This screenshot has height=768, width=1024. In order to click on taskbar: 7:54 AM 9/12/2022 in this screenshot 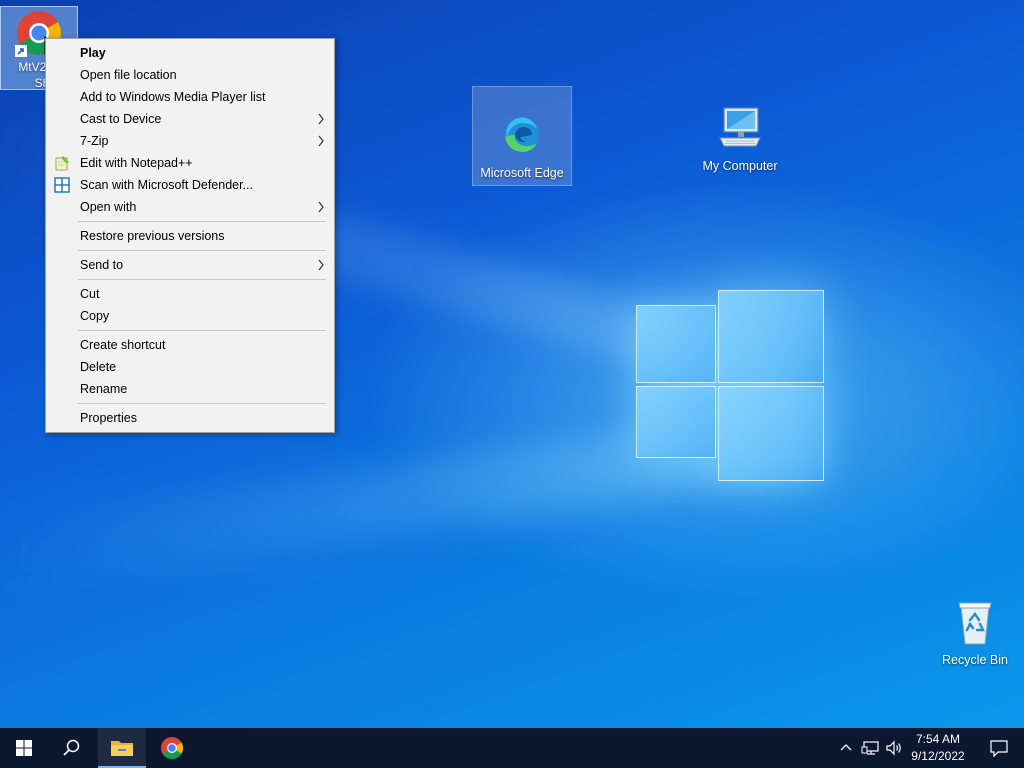, I will do `click(512, 748)`.